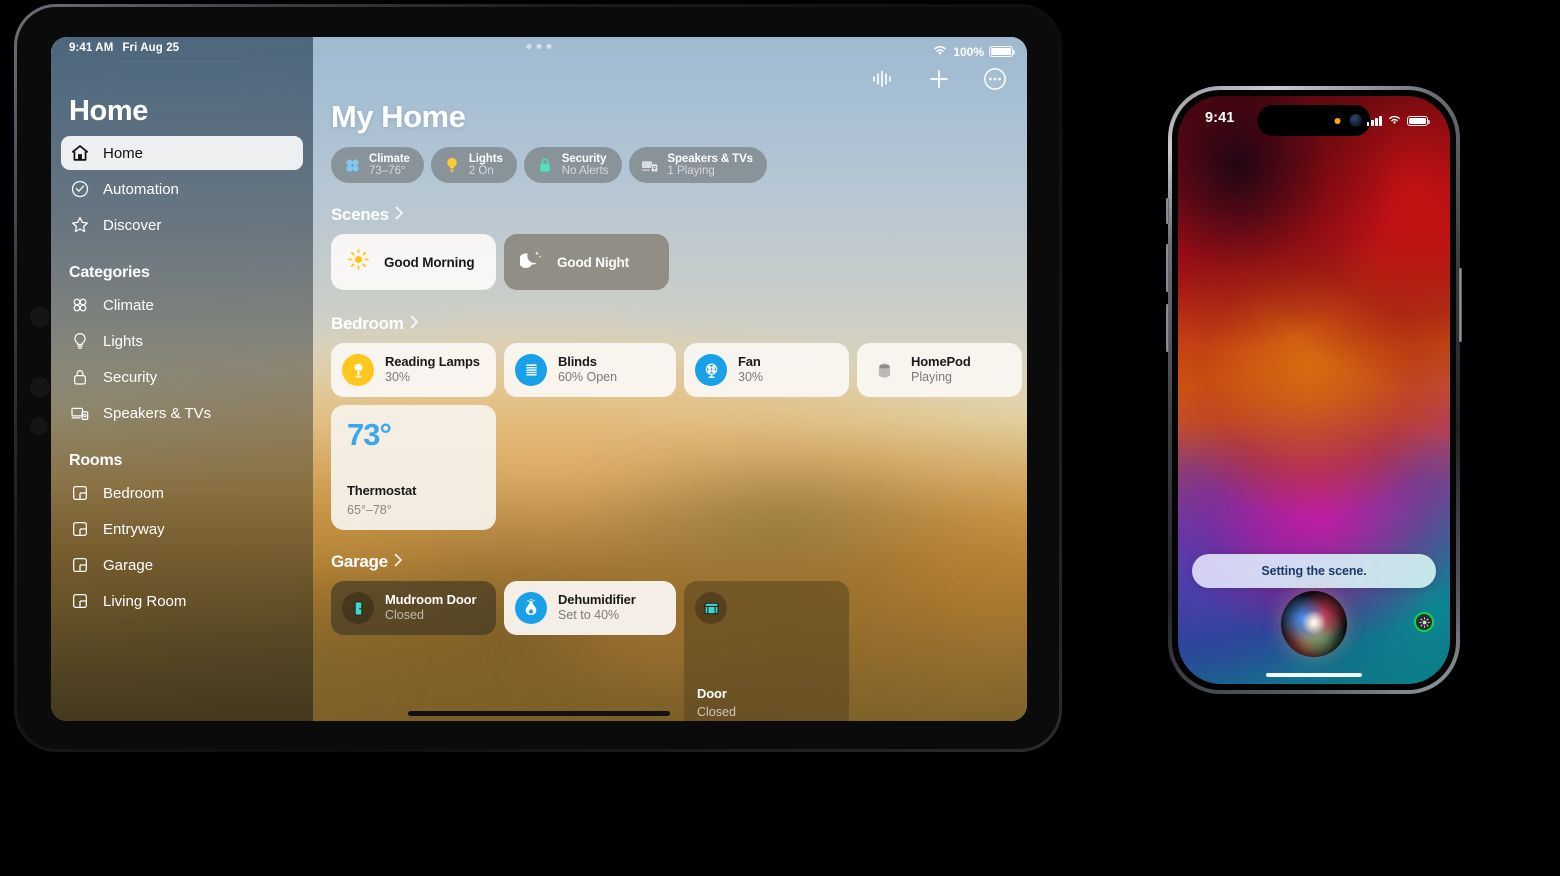  Describe the element at coordinates (79, 341) in the screenshot. I see `lightbulb-icon` at that location.